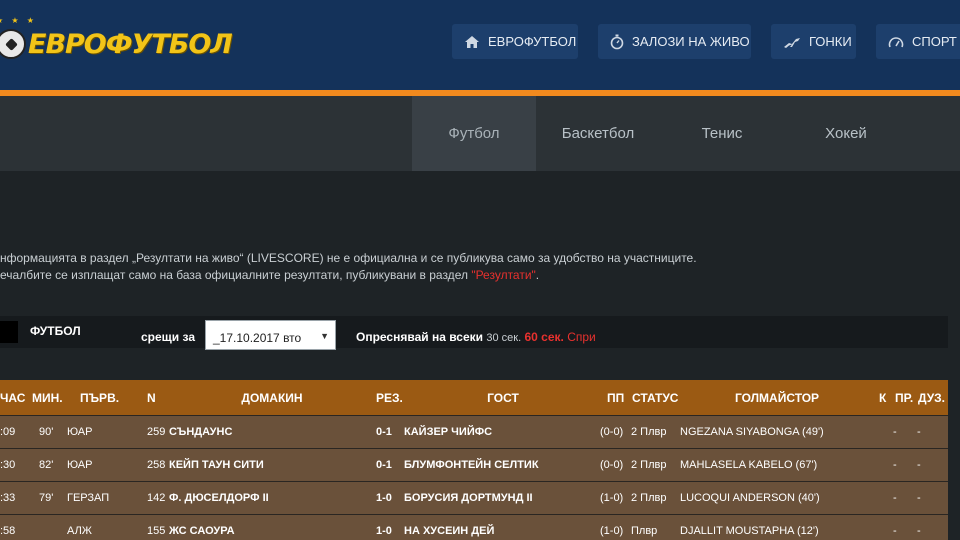  Describe the element at coordinates (55, 331) in the screenshot. I see `filter-sport-label: ФУТБОЛ` at that location.